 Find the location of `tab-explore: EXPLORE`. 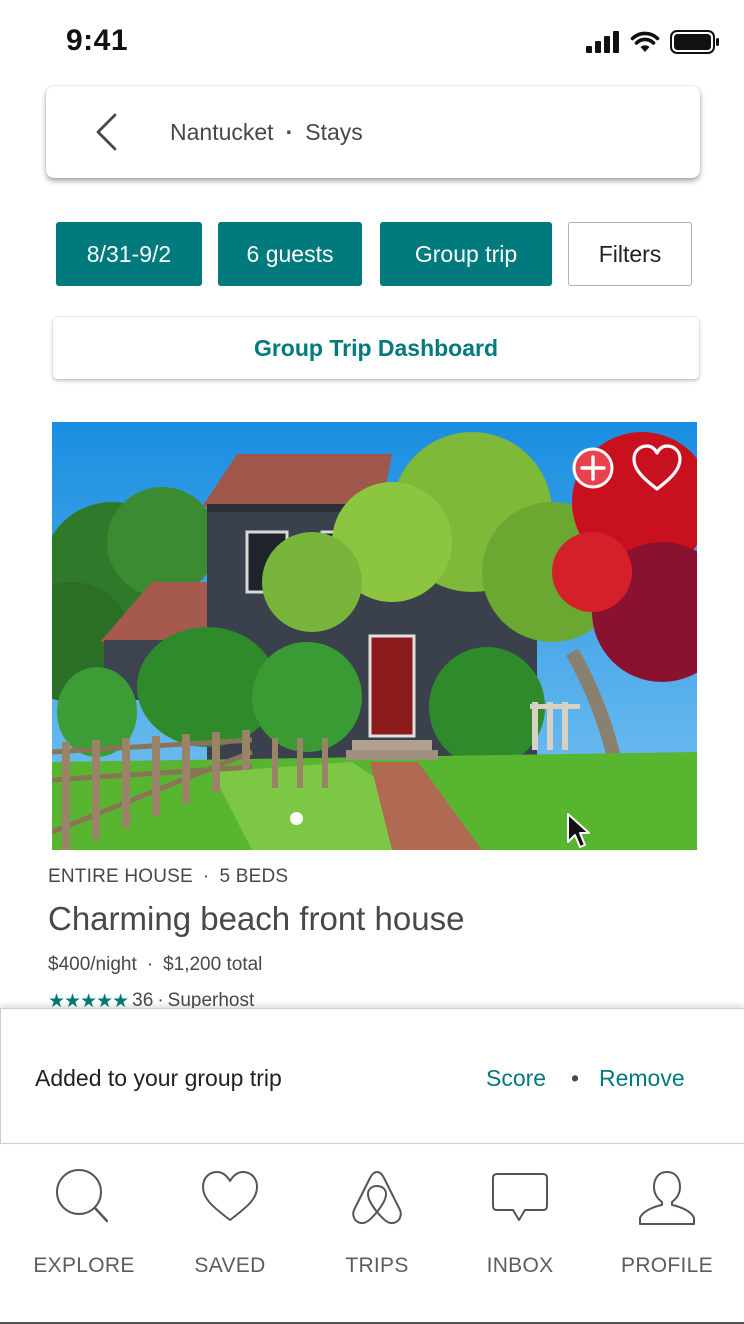

tab-explore: EXPLORE is located at coordinates (84, 1231).